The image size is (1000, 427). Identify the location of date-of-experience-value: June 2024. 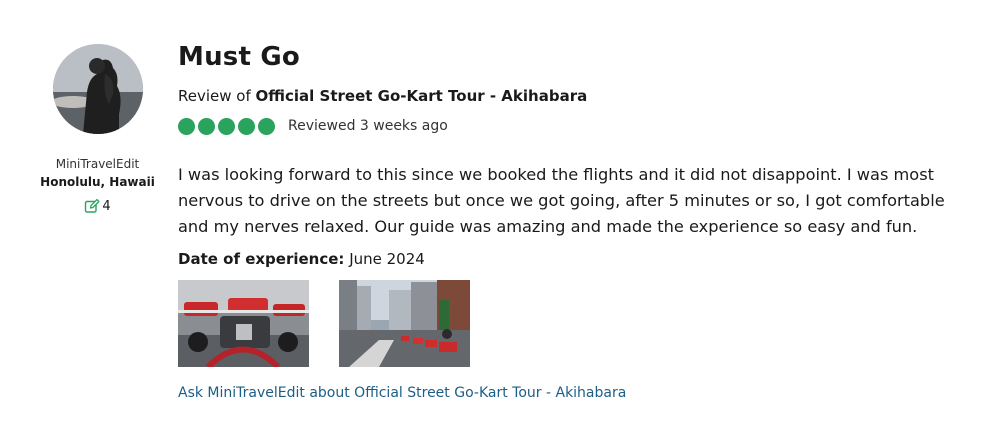
(387, 259).